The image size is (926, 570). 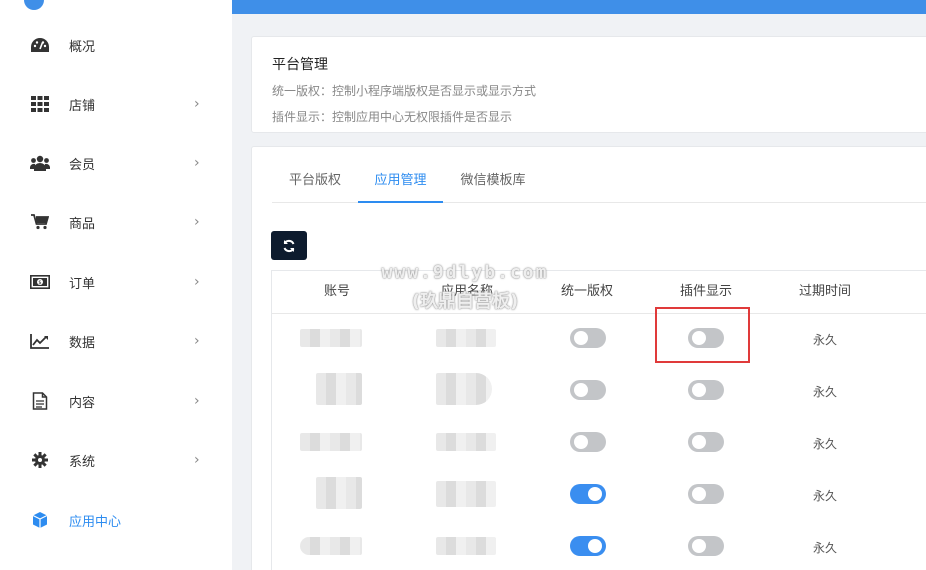 I want to click on sidebar-item-orders: $ 订单 ›, so click(x=116, y=282).